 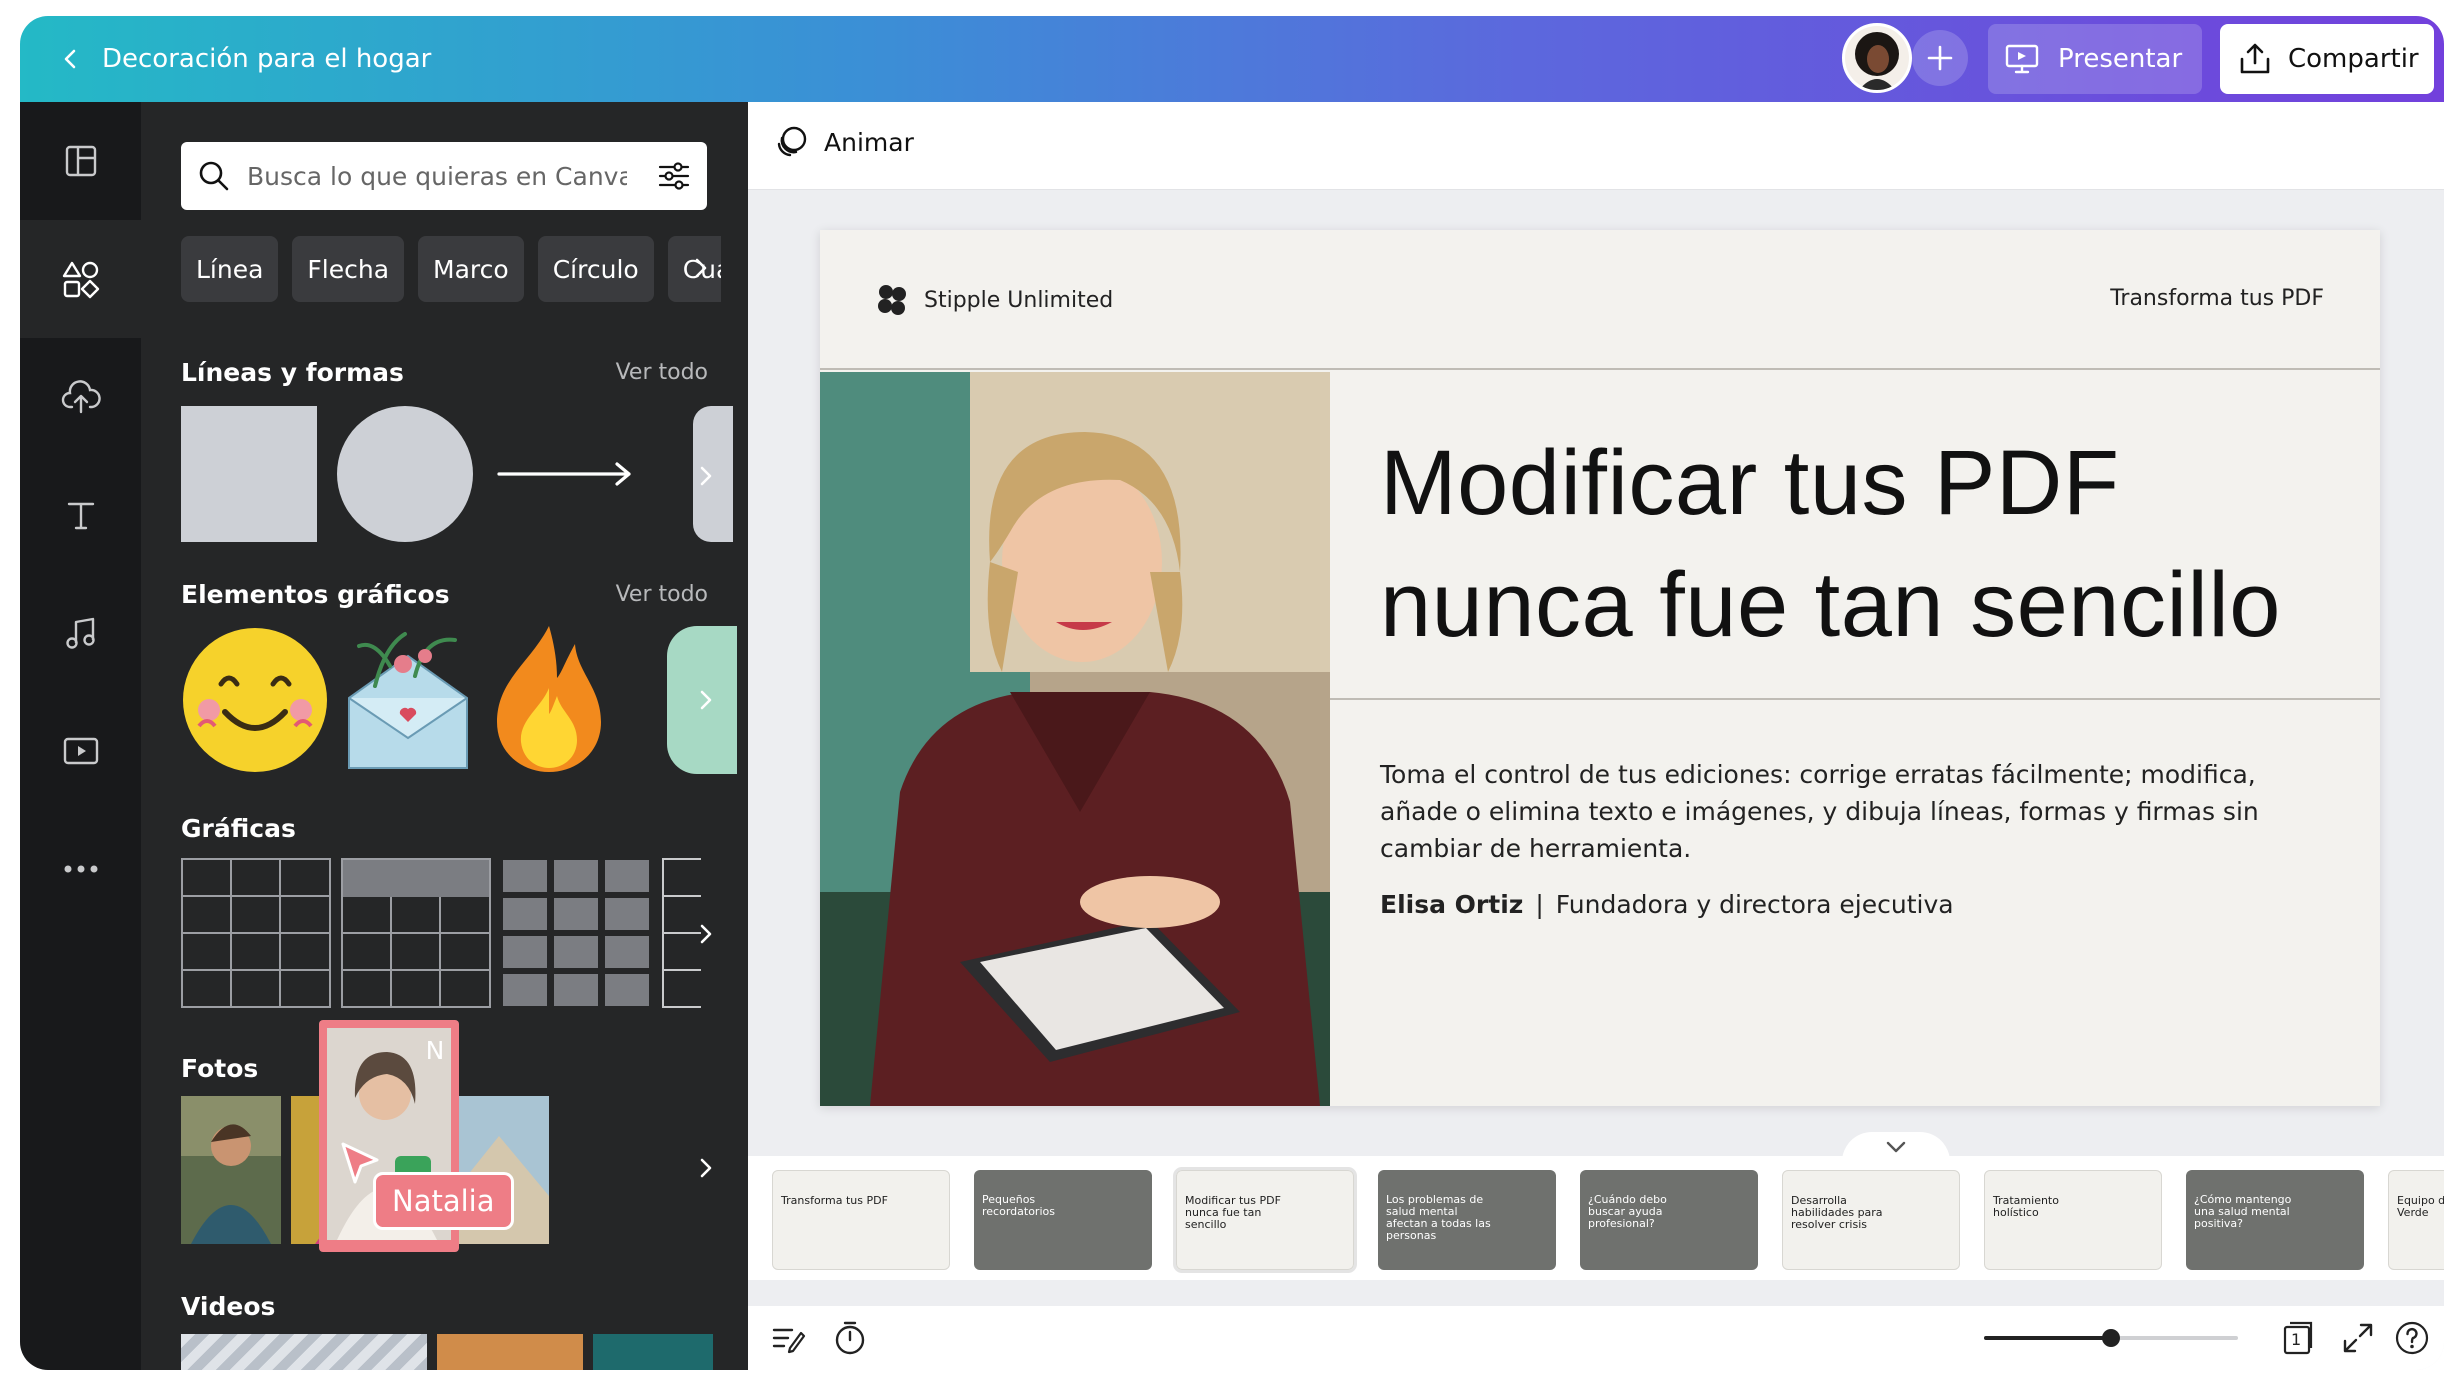 What do you see at coordinates (869, 142) in the screenshot?
I see `animate-label: Animar` at bounding box center [869, 142].